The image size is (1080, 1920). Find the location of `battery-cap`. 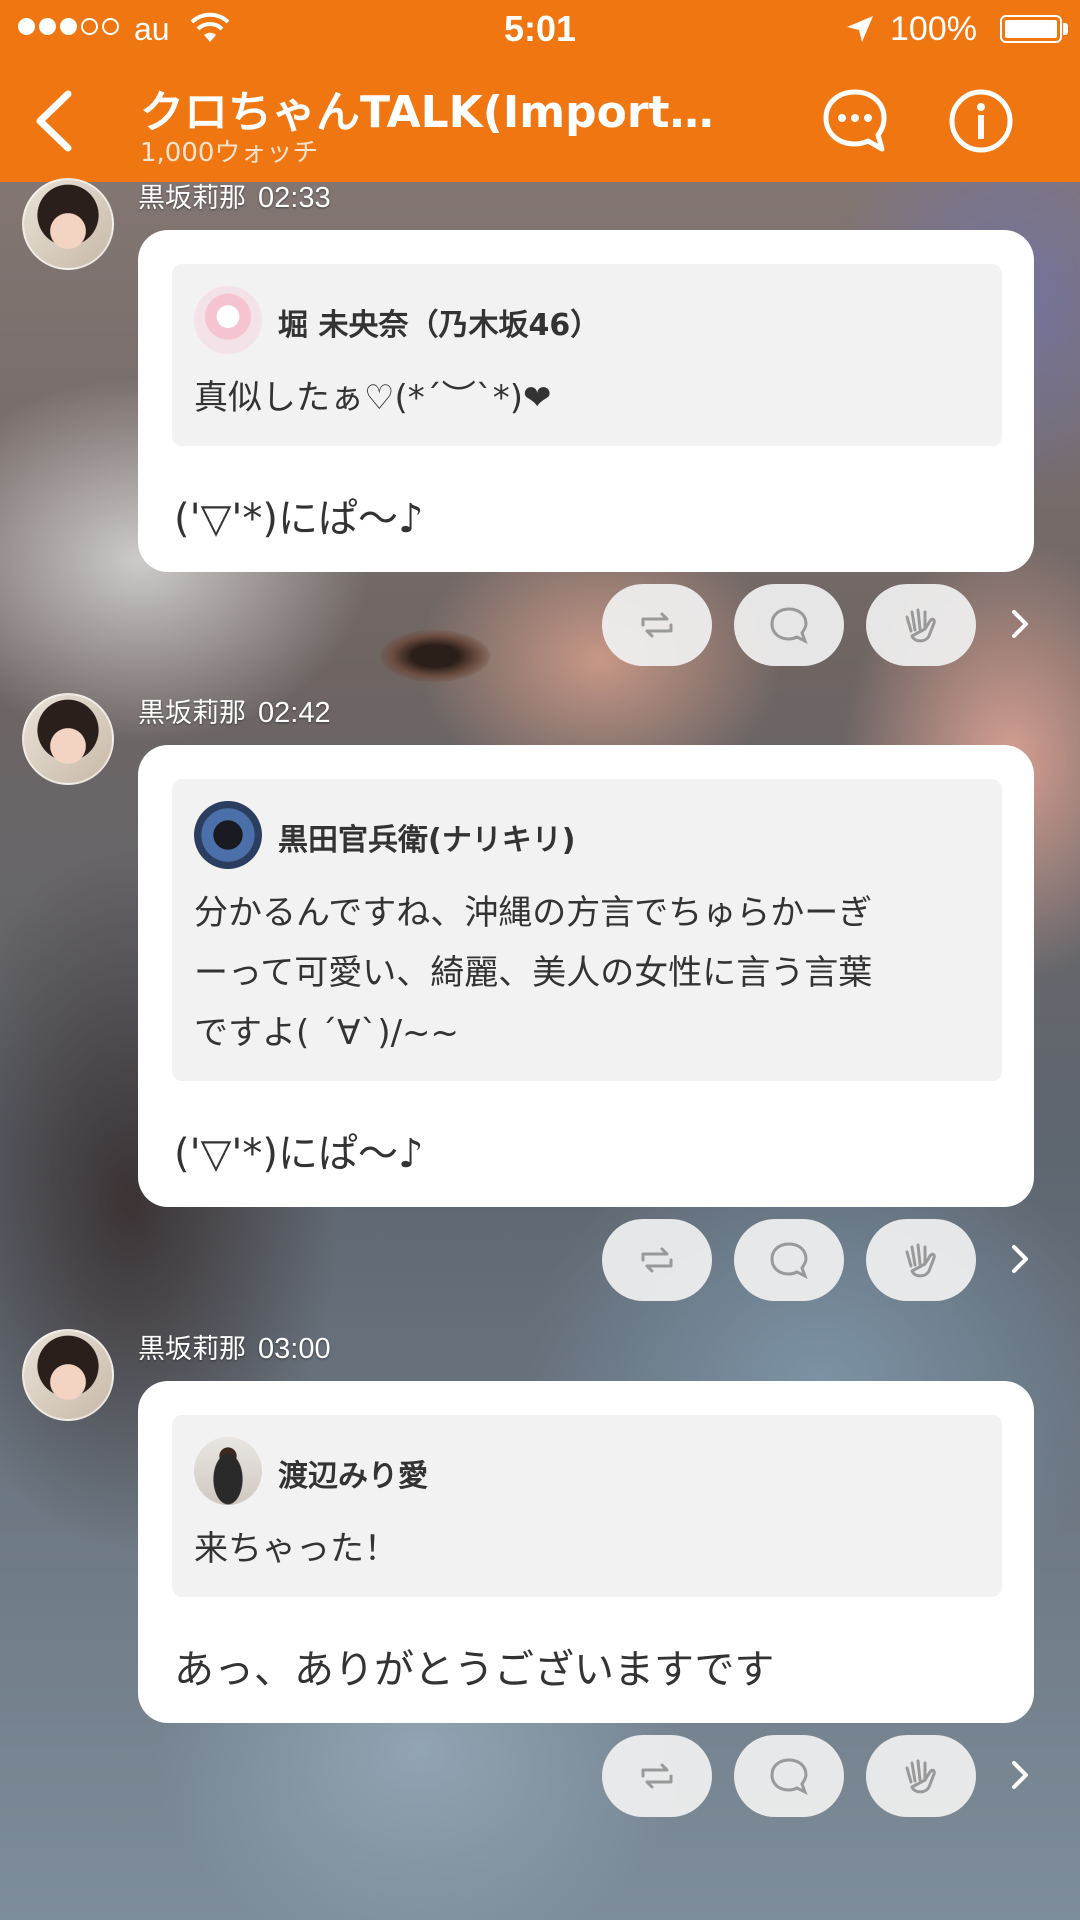

battery-cap is located at coordinates (1065, 29).